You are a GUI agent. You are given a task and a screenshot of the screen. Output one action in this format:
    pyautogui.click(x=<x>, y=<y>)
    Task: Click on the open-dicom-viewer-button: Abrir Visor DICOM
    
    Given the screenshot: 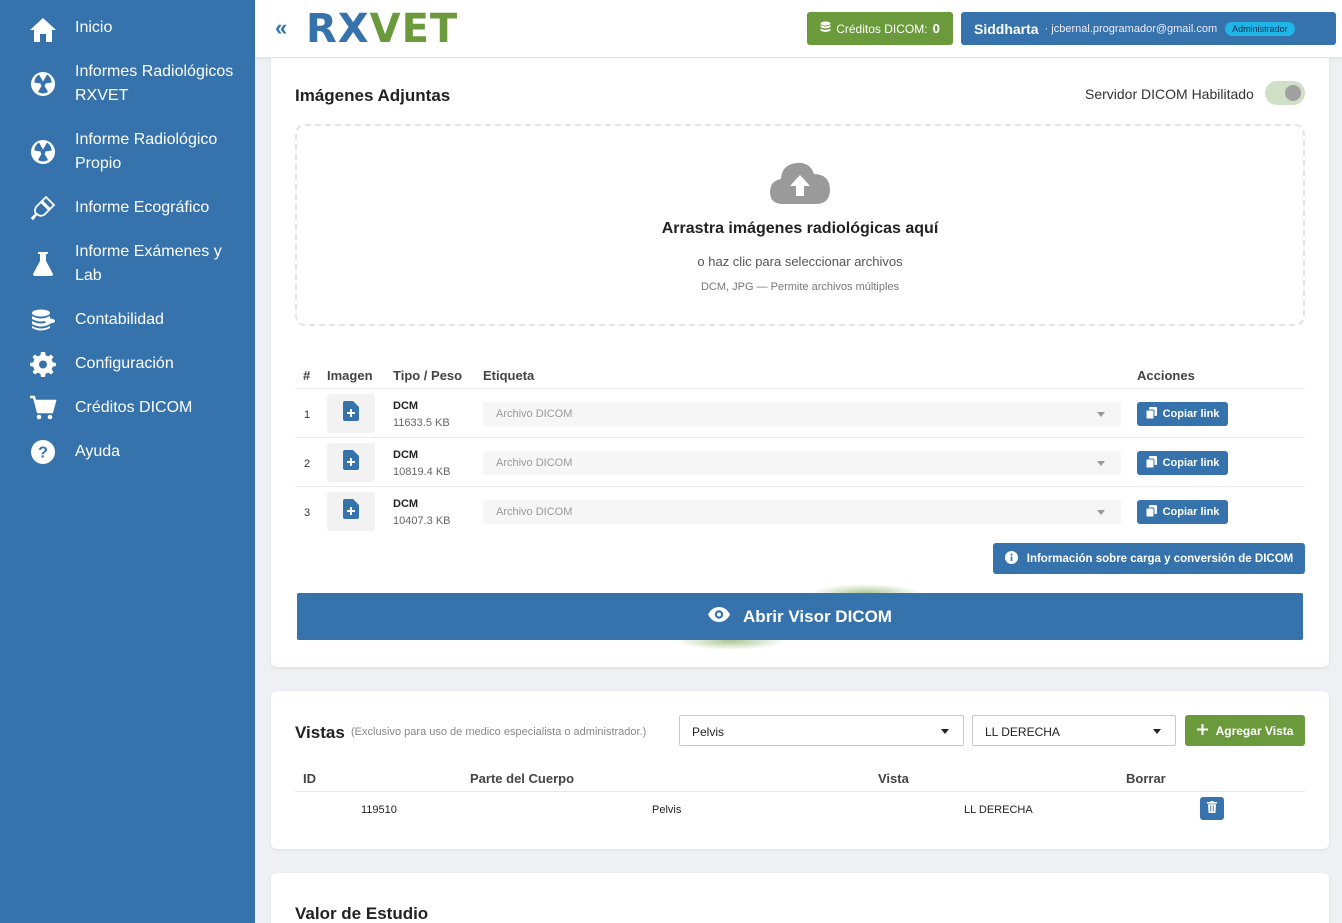 What is the action you would take?
    pyautogui.click(x=800, y=616)
    